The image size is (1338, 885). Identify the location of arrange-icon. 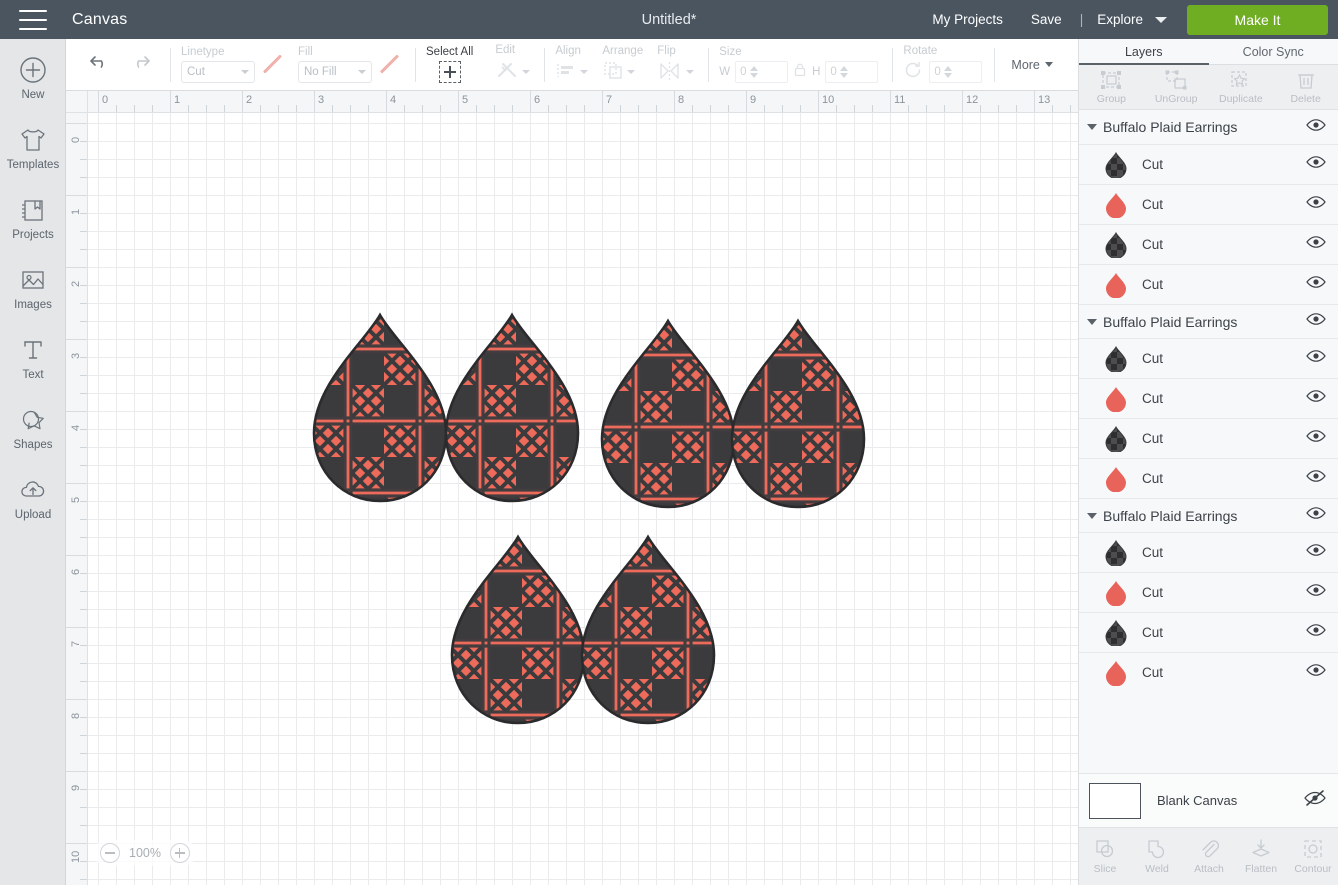
(613, 72).